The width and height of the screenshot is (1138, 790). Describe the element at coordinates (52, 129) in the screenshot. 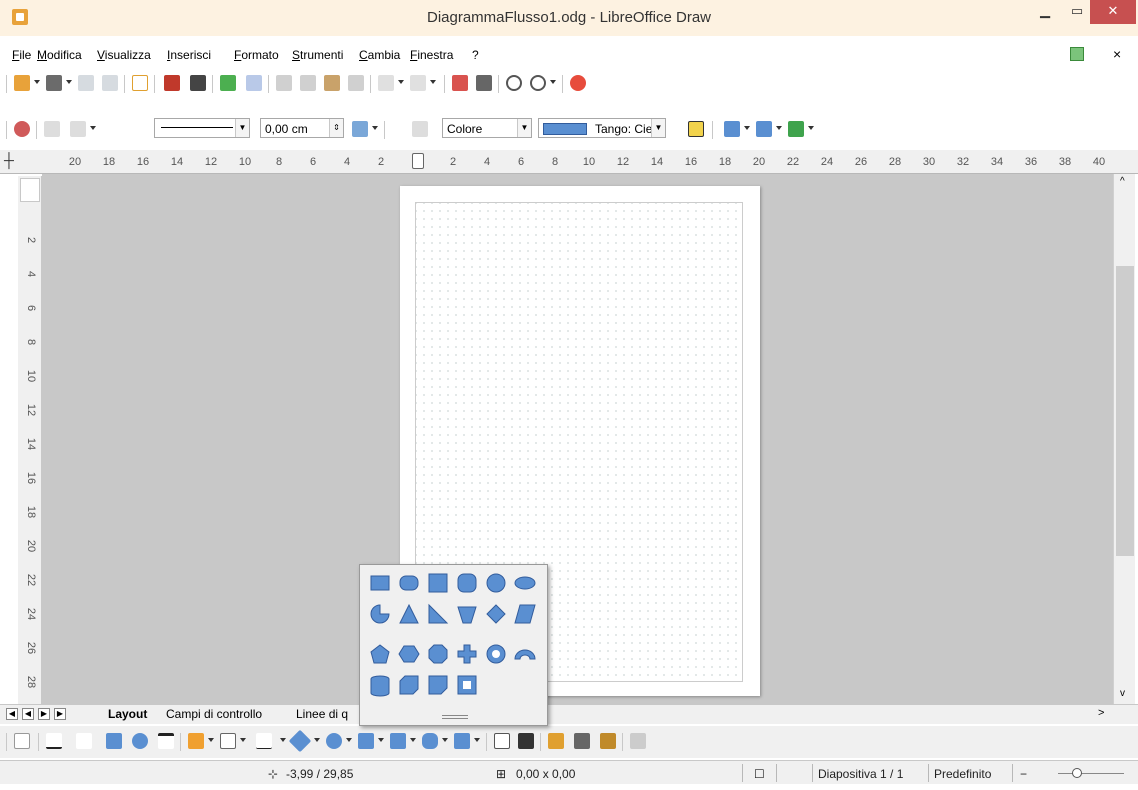

I see `line-icon` at that location.